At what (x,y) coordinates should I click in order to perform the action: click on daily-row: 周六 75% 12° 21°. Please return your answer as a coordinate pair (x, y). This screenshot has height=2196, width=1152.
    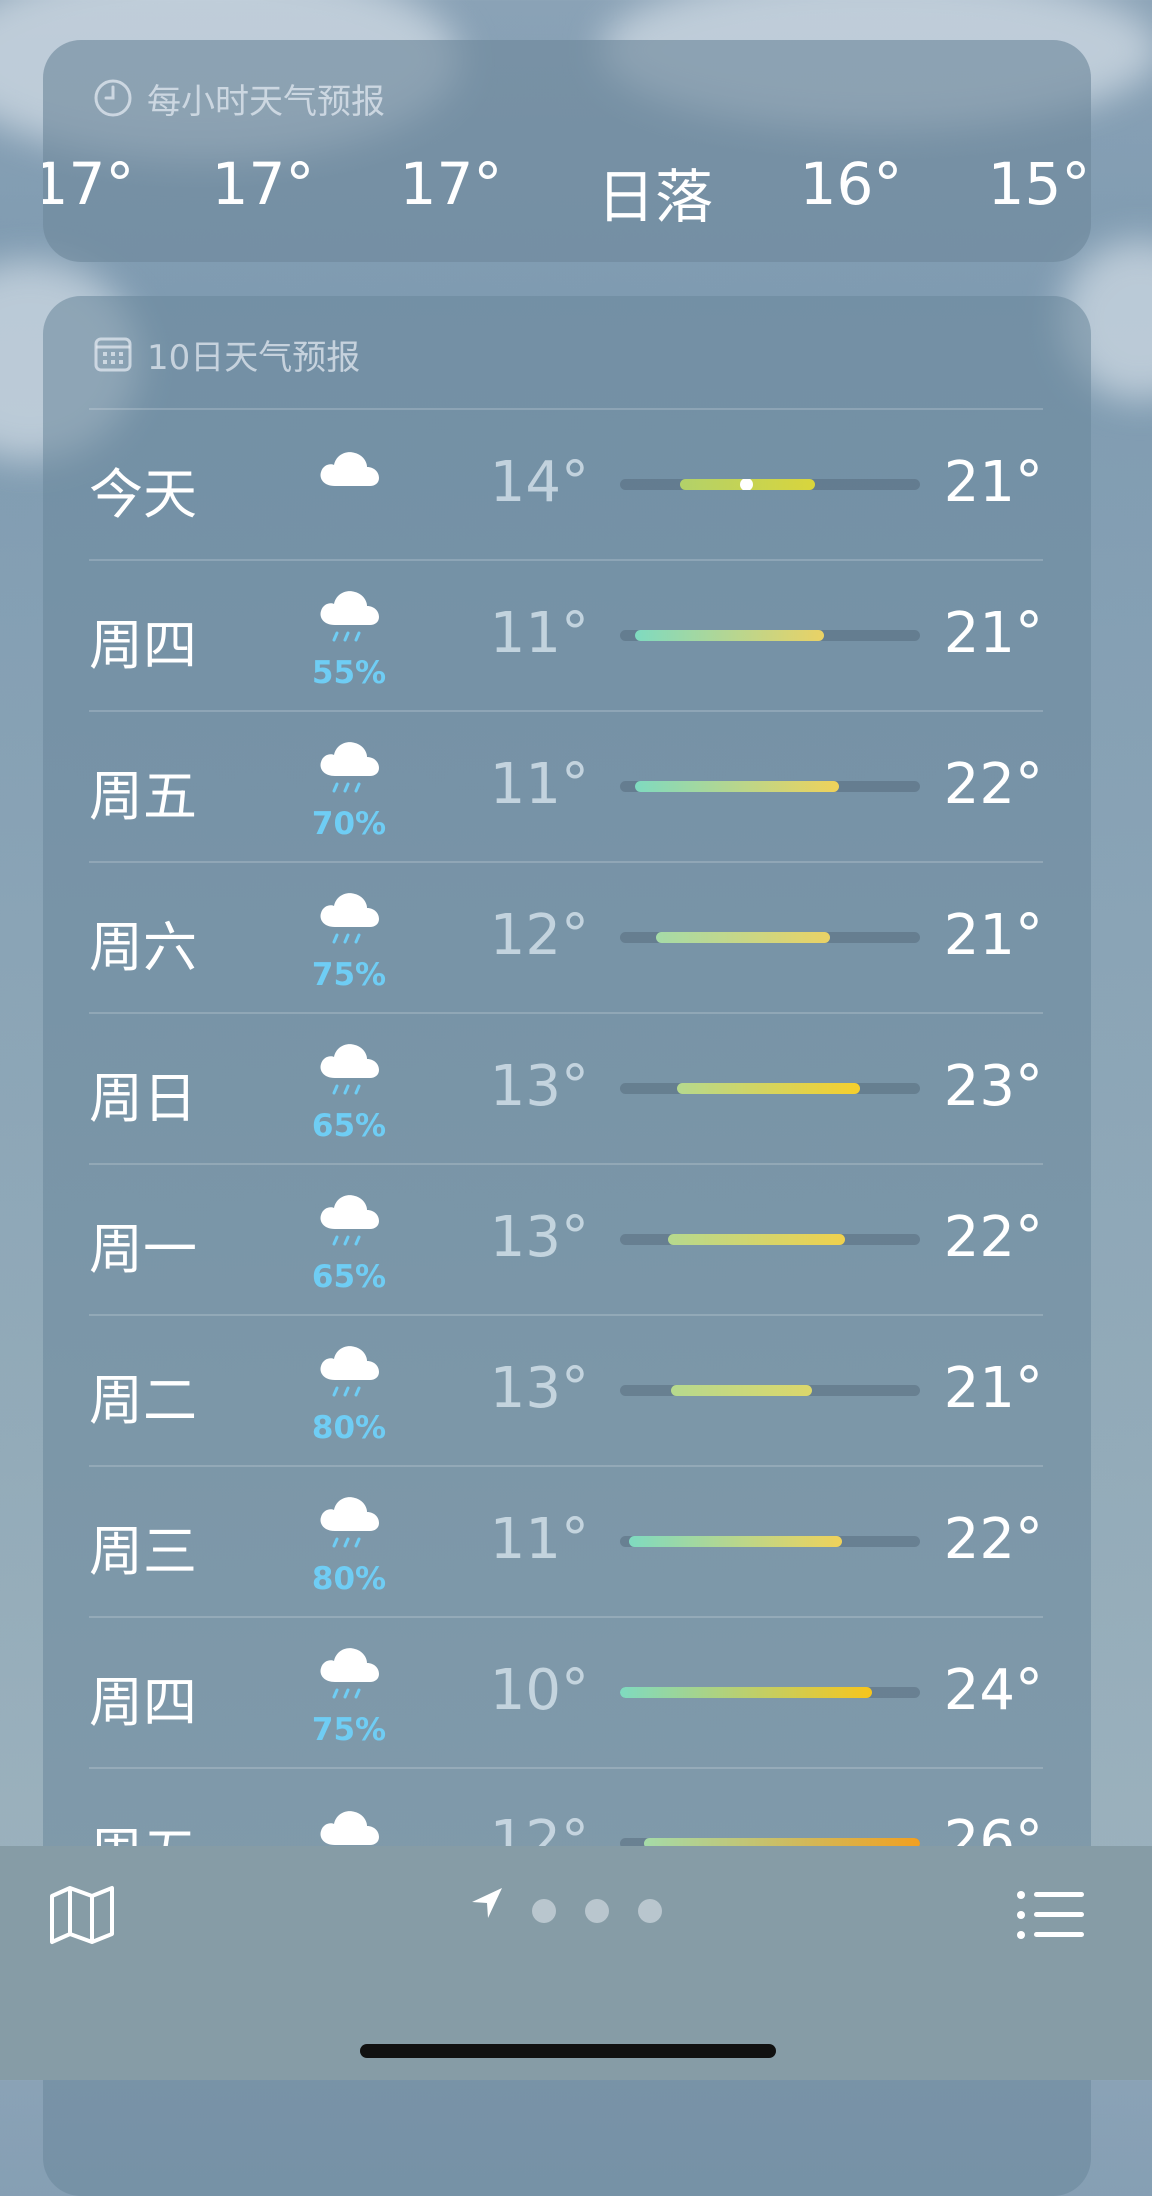
    Looking at the image, I should click on (566, 937).